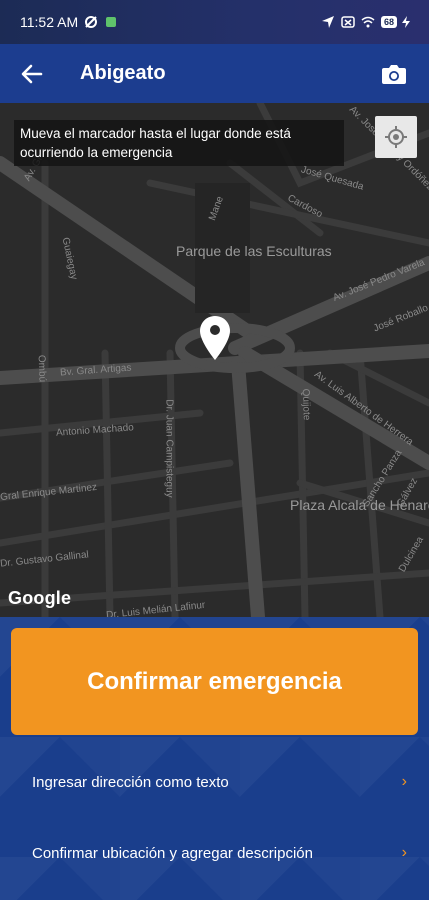 The width and height of the screenshot is (429, 900). Describe the element at coordinates (41, 368) in the screenshot. I see `street-label: Ombú` at that location.